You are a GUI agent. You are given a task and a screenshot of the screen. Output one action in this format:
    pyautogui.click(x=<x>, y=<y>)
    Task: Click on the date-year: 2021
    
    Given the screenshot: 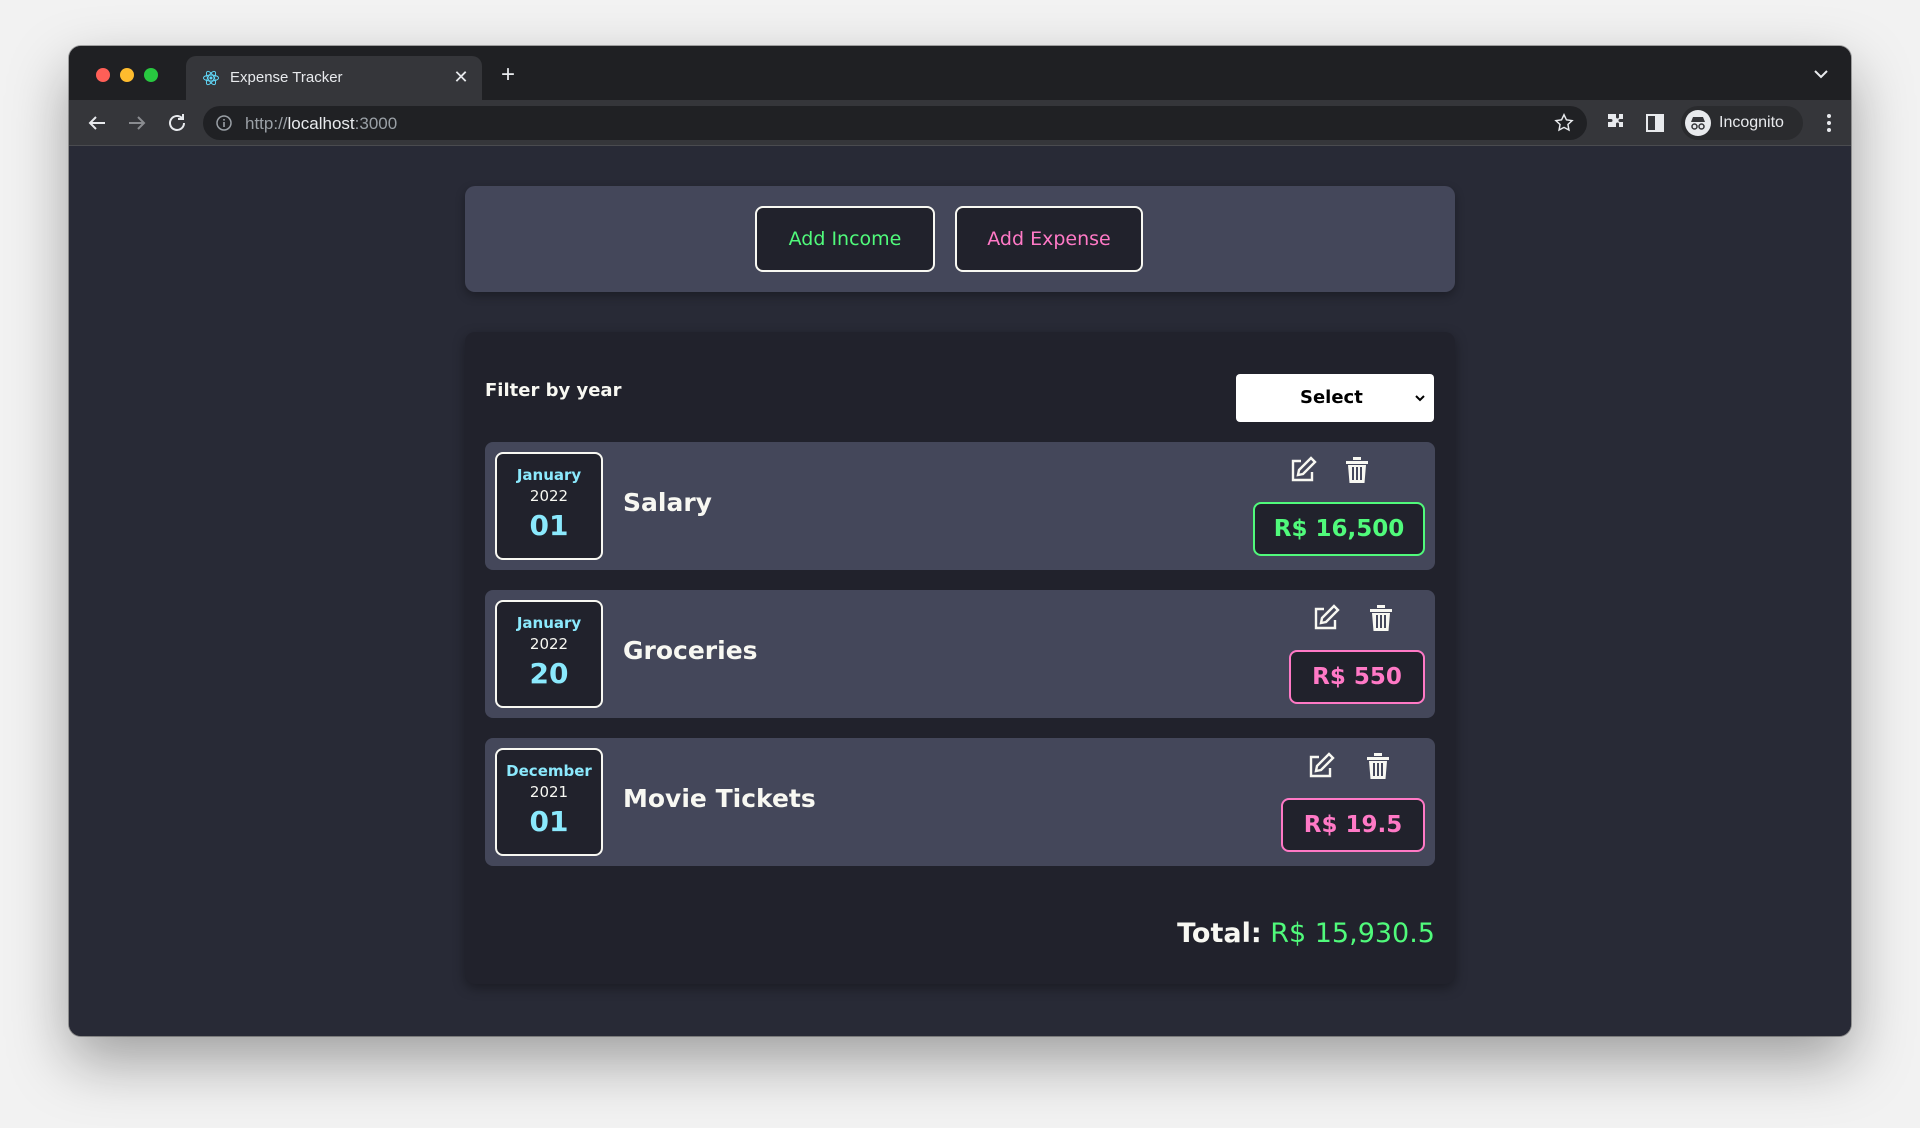 What is the action you would take?
    pyautogui.click(x=549, y=792)
    